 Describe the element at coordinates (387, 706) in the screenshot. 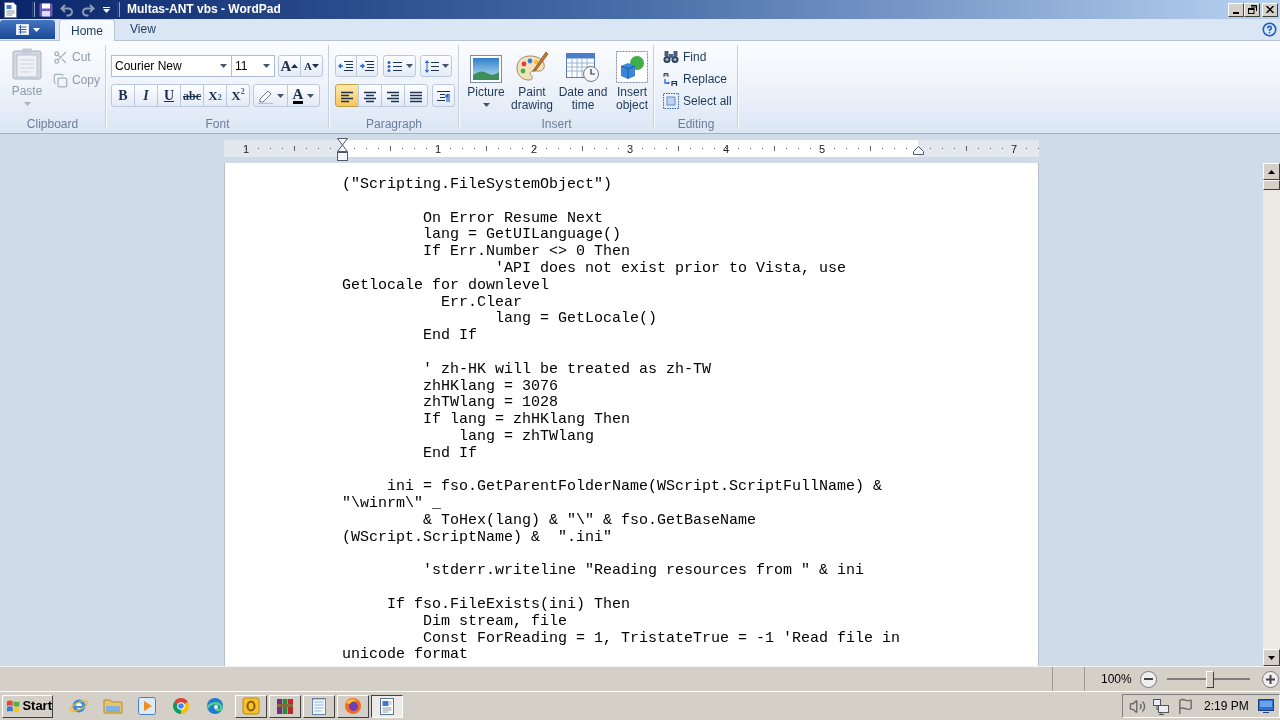

I see `taskbar-button` at that location.